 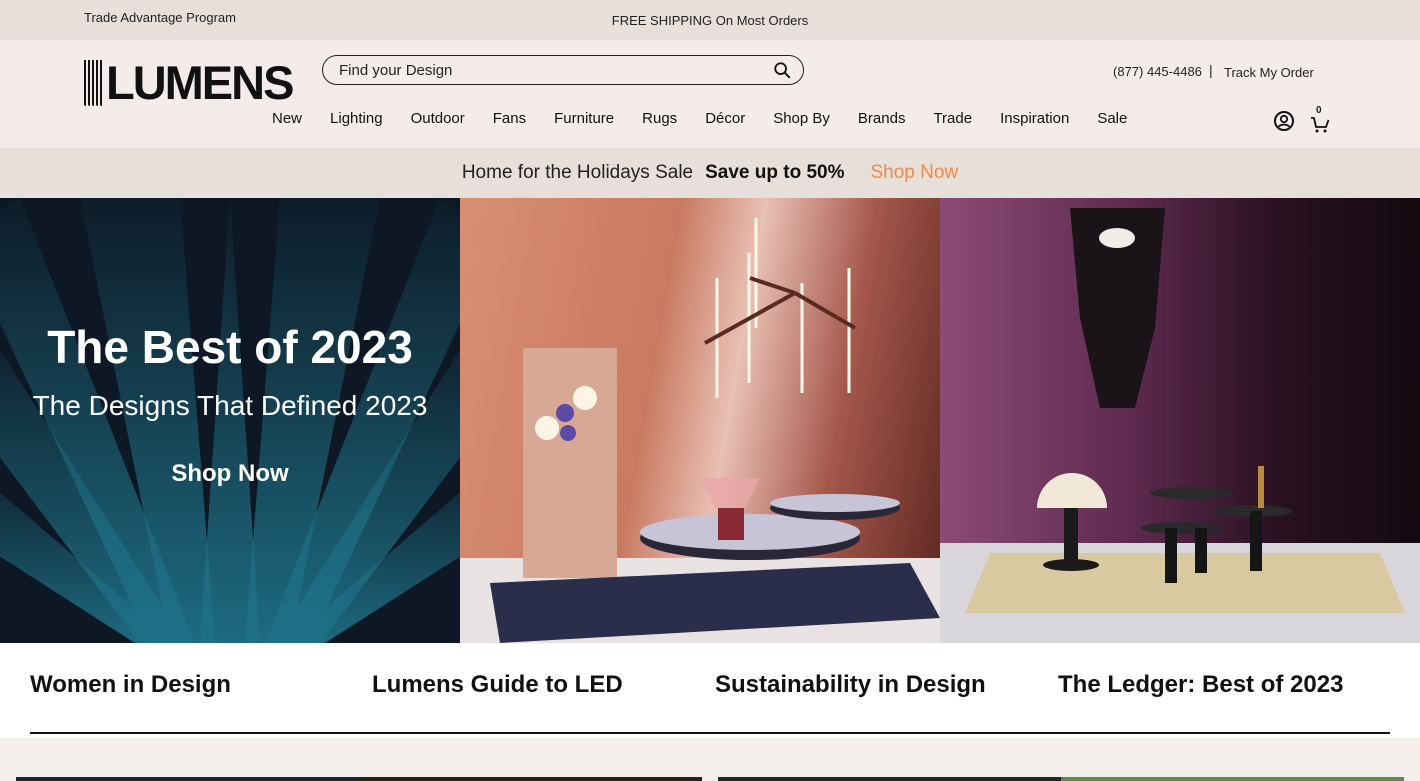 What do you see at coordinates (1061, 779) in the screenshot?
I see `preview-tile-right` at bounding box center [1061, 779].